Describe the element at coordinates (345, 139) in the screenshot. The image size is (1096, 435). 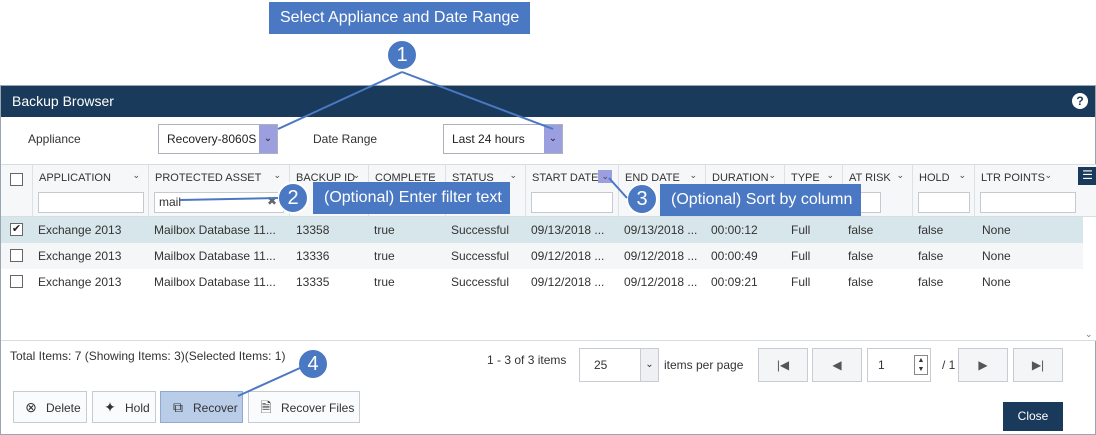
I see `date-range-label: Date Range` at that location.